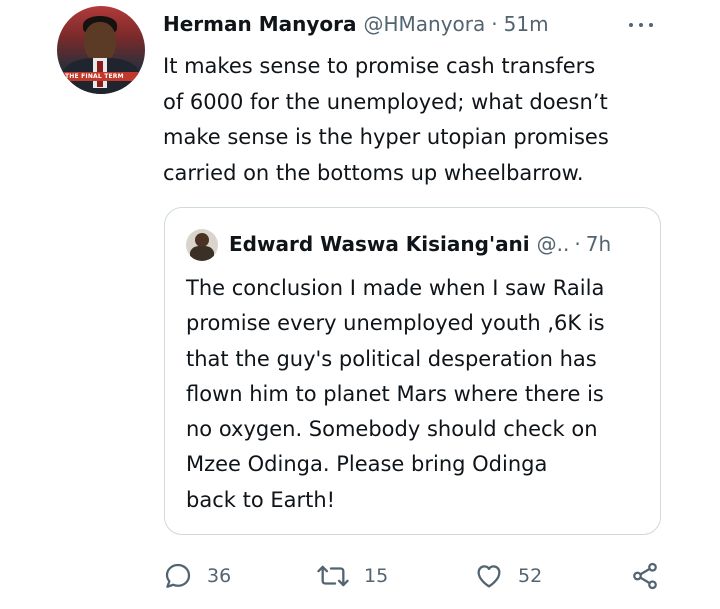 The image size is (720, 609). Describe the element at coordinates (530, 576) in the screenshot. I see `like-count: 52` at that location.